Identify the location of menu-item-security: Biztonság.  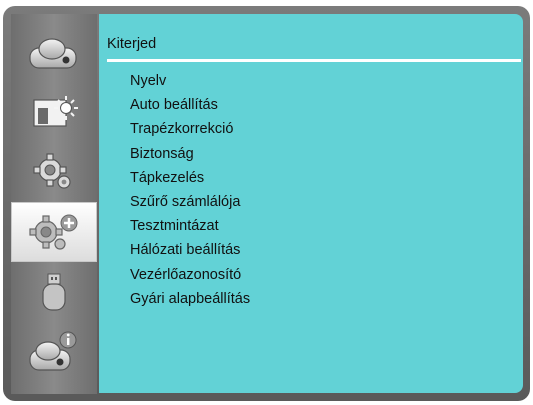
(190, 154).